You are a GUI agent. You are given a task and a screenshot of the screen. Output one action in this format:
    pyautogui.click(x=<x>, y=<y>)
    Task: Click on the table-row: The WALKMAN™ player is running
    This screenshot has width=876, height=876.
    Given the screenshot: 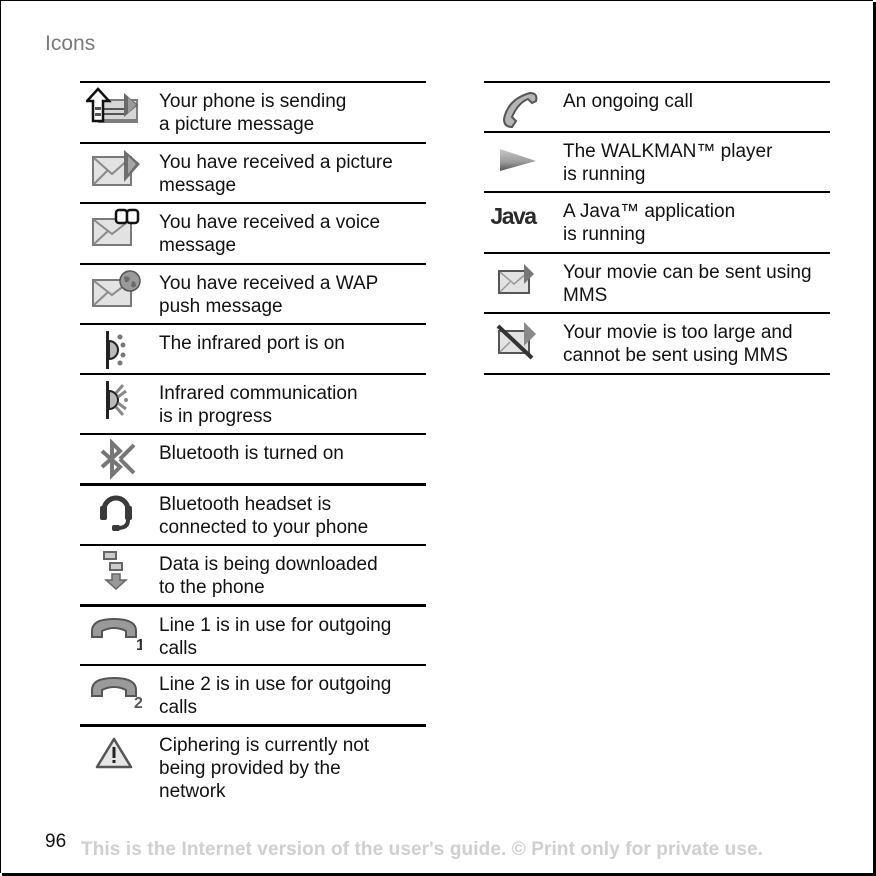 What is the action you would take?
    pyautogui.click(x=657, y=161)
    